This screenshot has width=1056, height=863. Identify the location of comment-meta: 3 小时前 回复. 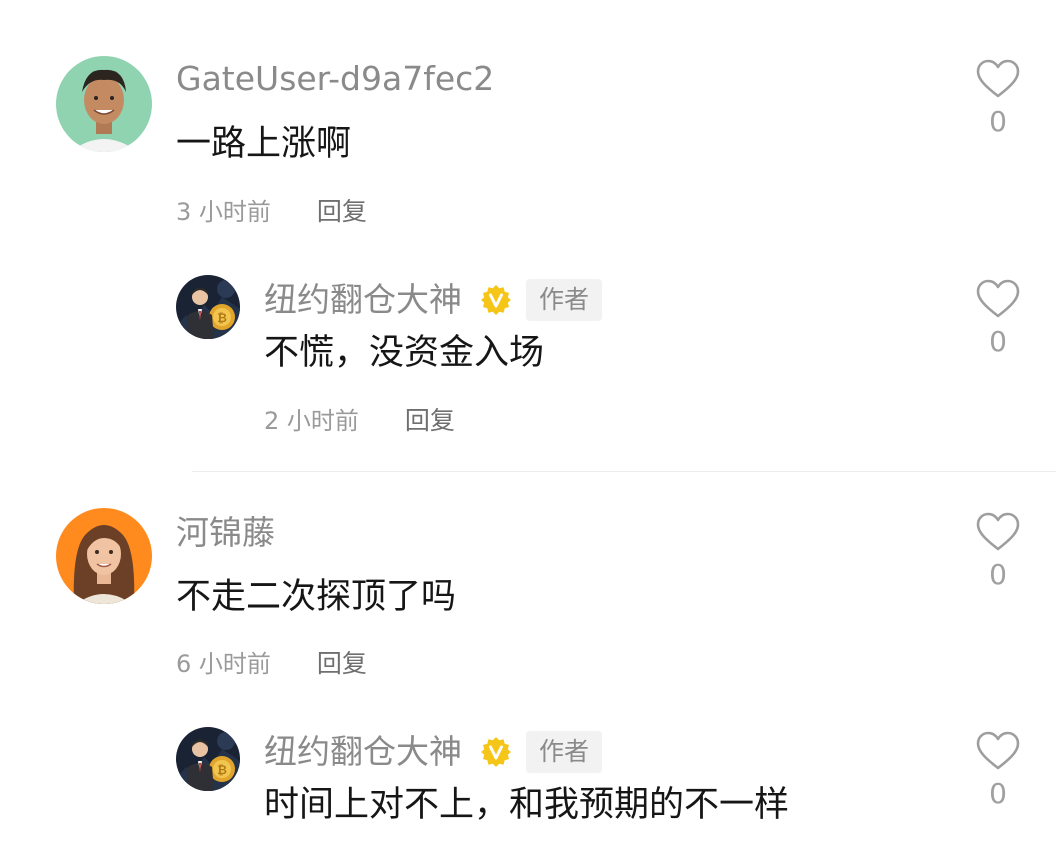
(271, 212).